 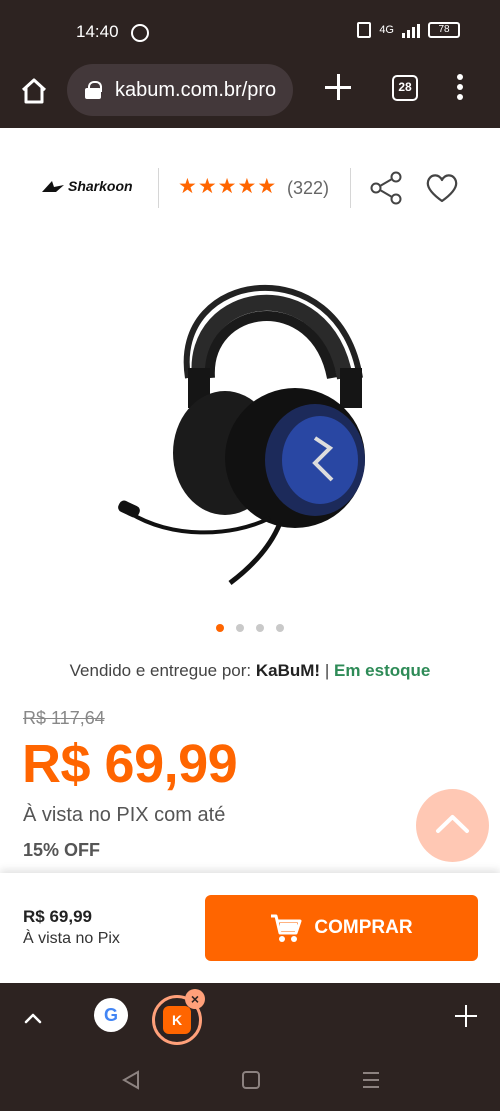 What do you see at coordinates (405, 88) in the screenshot?
I see `tab-switcher-button: 28` at bounding box center [405, 88].